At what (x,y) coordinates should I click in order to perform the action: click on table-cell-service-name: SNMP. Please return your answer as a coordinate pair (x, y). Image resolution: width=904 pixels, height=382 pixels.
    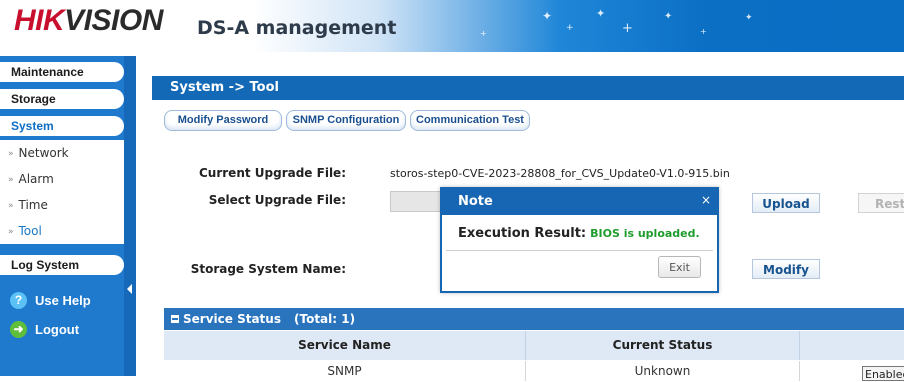
    Looking at the image, I should click on (345, 371).